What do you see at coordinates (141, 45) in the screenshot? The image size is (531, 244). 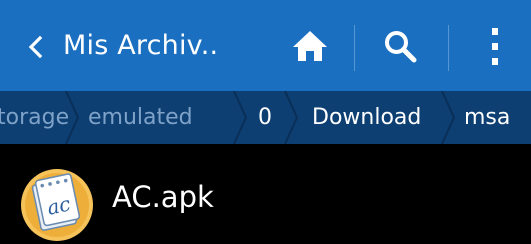 I see `page-title: Mis Archiv..` at bounding box center [141, 45].